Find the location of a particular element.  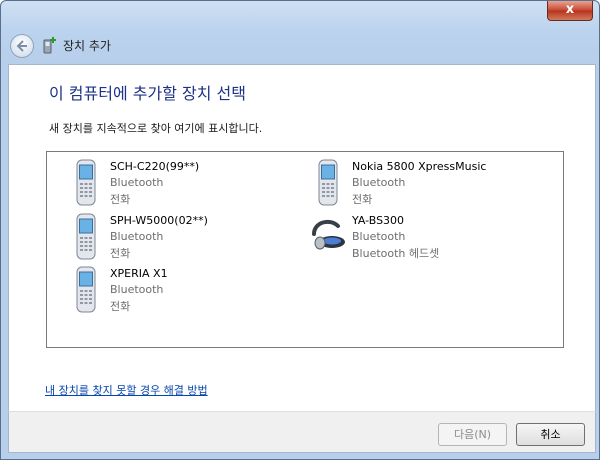

device-item: SPH-W5000(02**) Bluetooth 전화 is located at coordinates (181, 237).